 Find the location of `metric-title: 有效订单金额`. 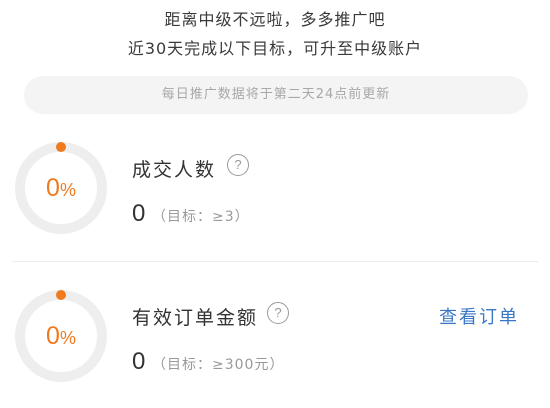

metric-title: 有效订单金额 is located at coordinates (195, 318).